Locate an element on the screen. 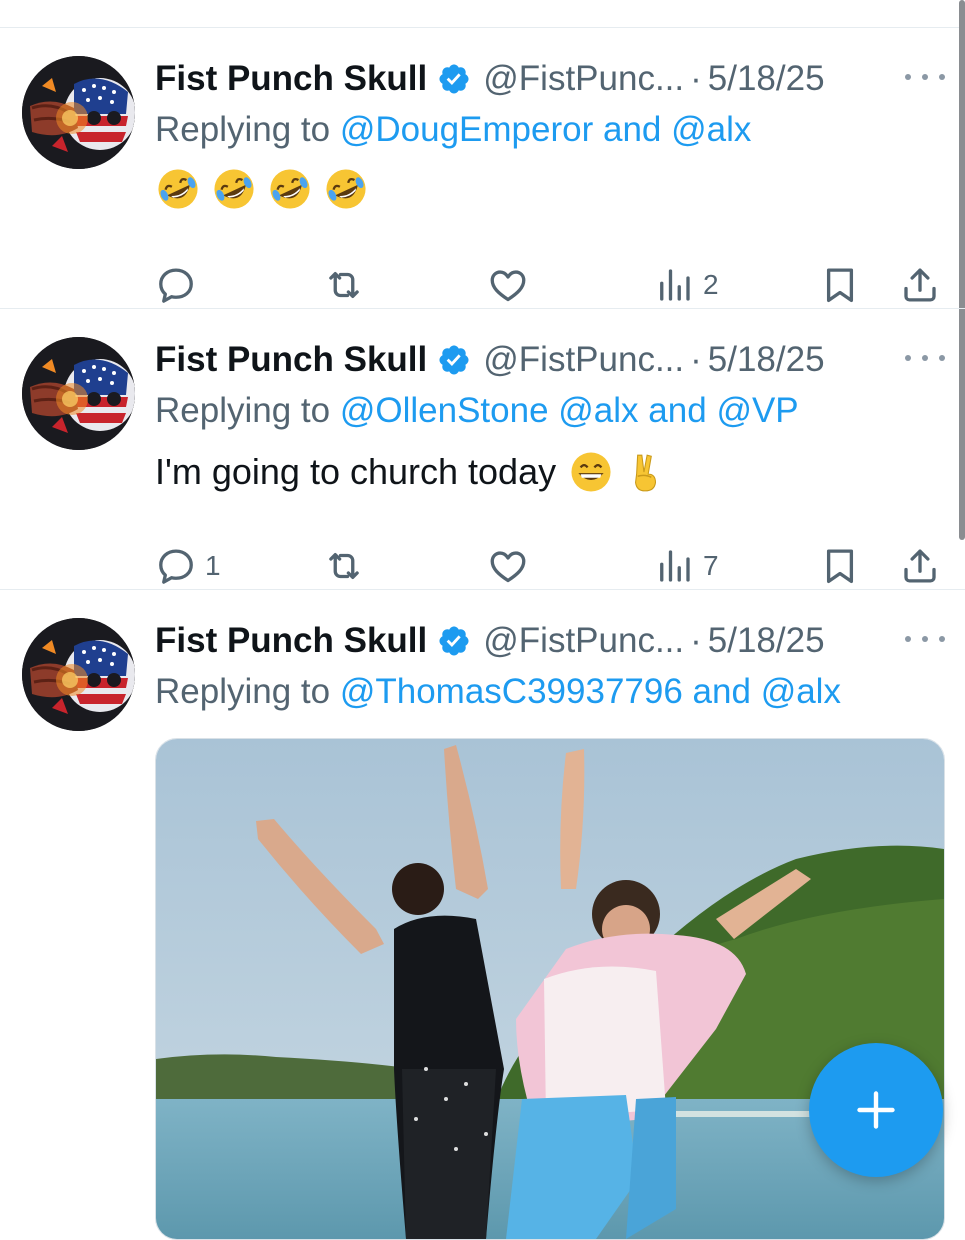 The width and height of the screenshot is (965, 1240). replying-to: Replying to @DougEmperor and @alx is located at coordinates (453, 130).